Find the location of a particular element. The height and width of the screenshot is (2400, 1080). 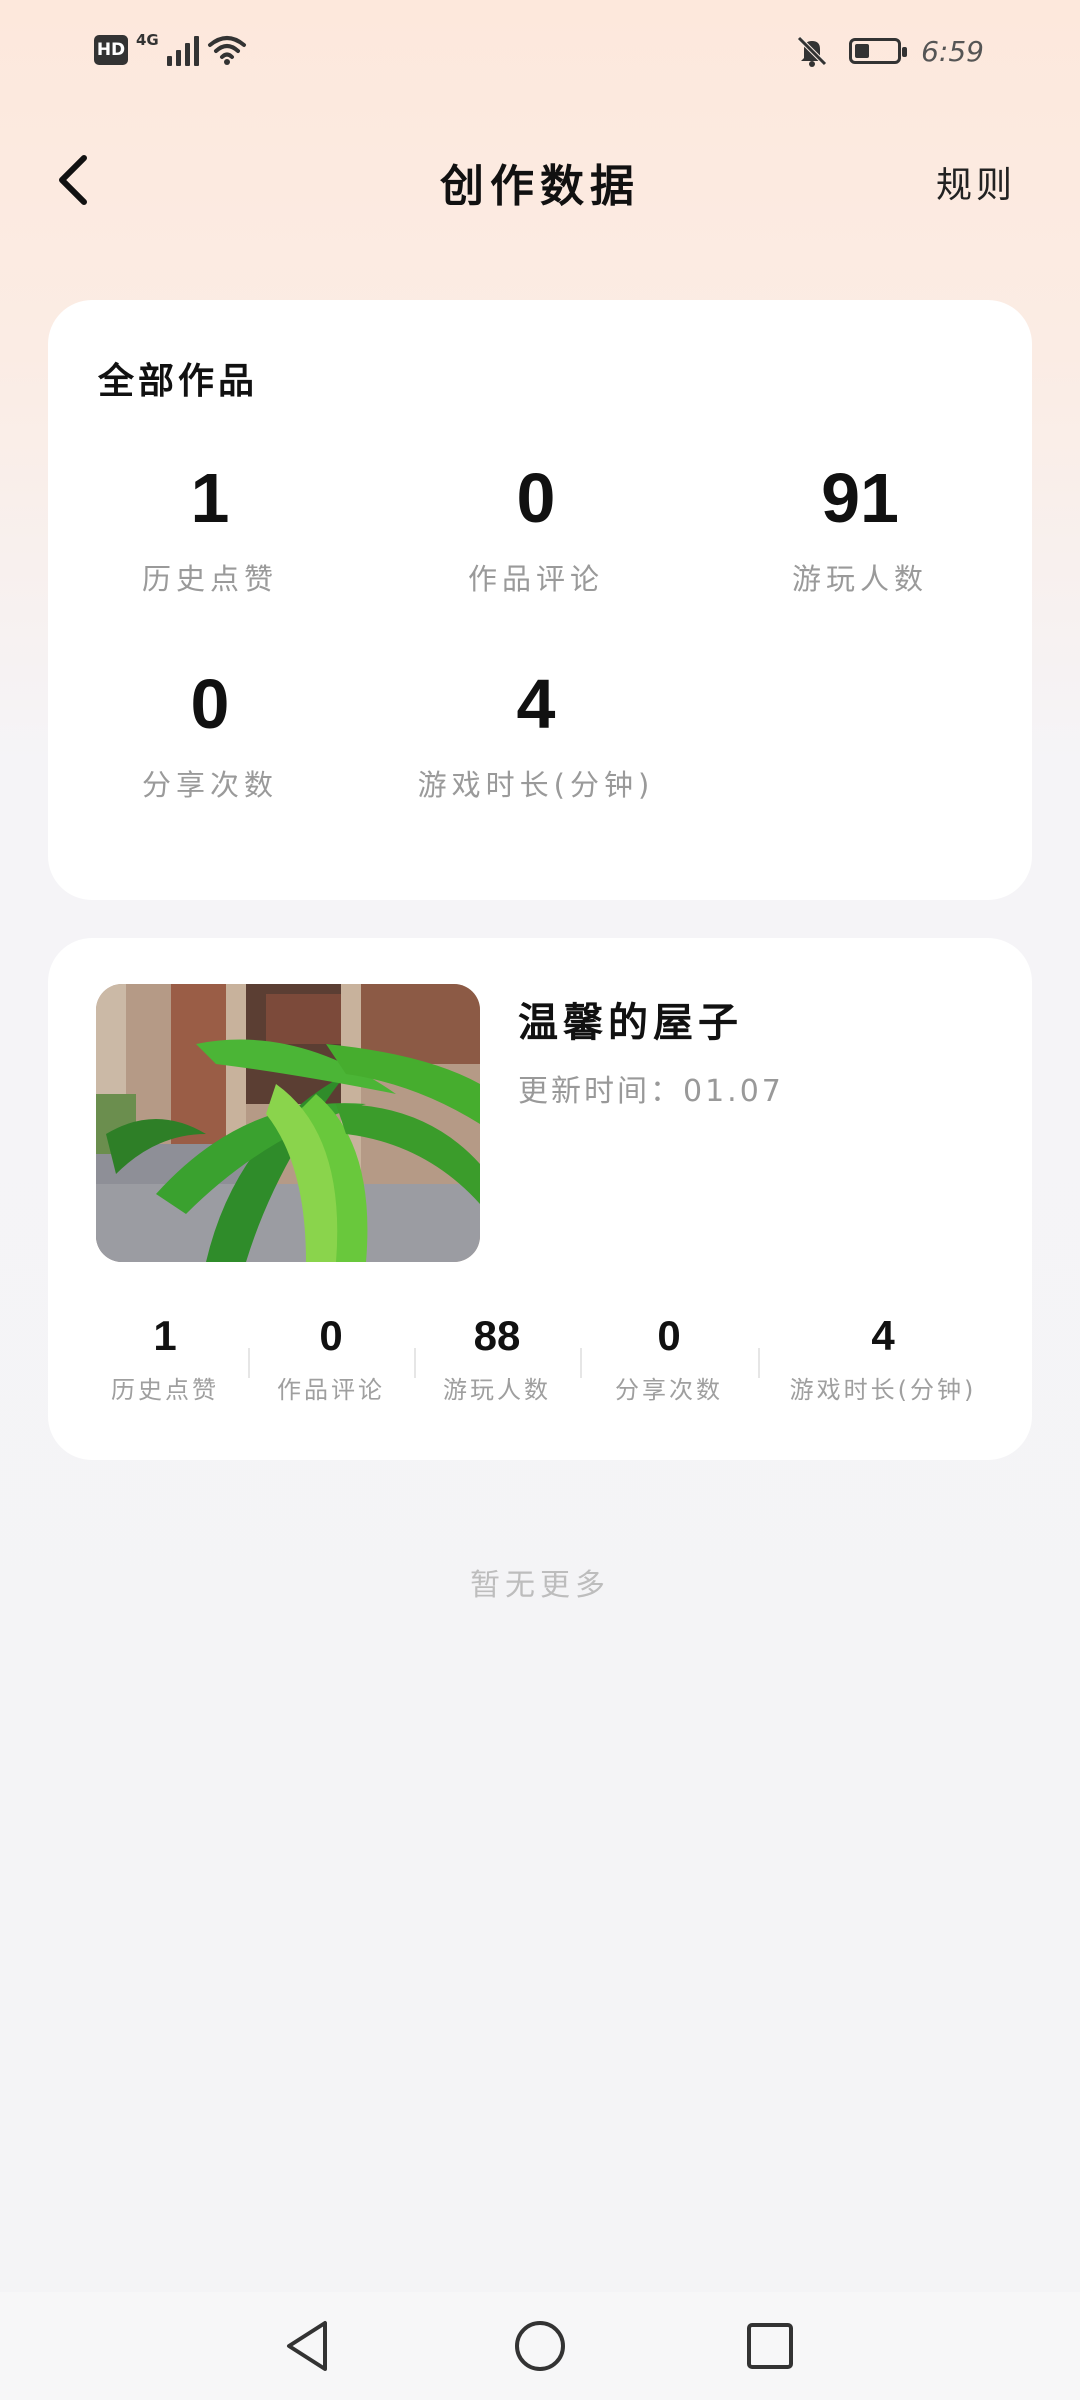

work-stat-label: 分享次数 is located at coordinates (669, 1390).